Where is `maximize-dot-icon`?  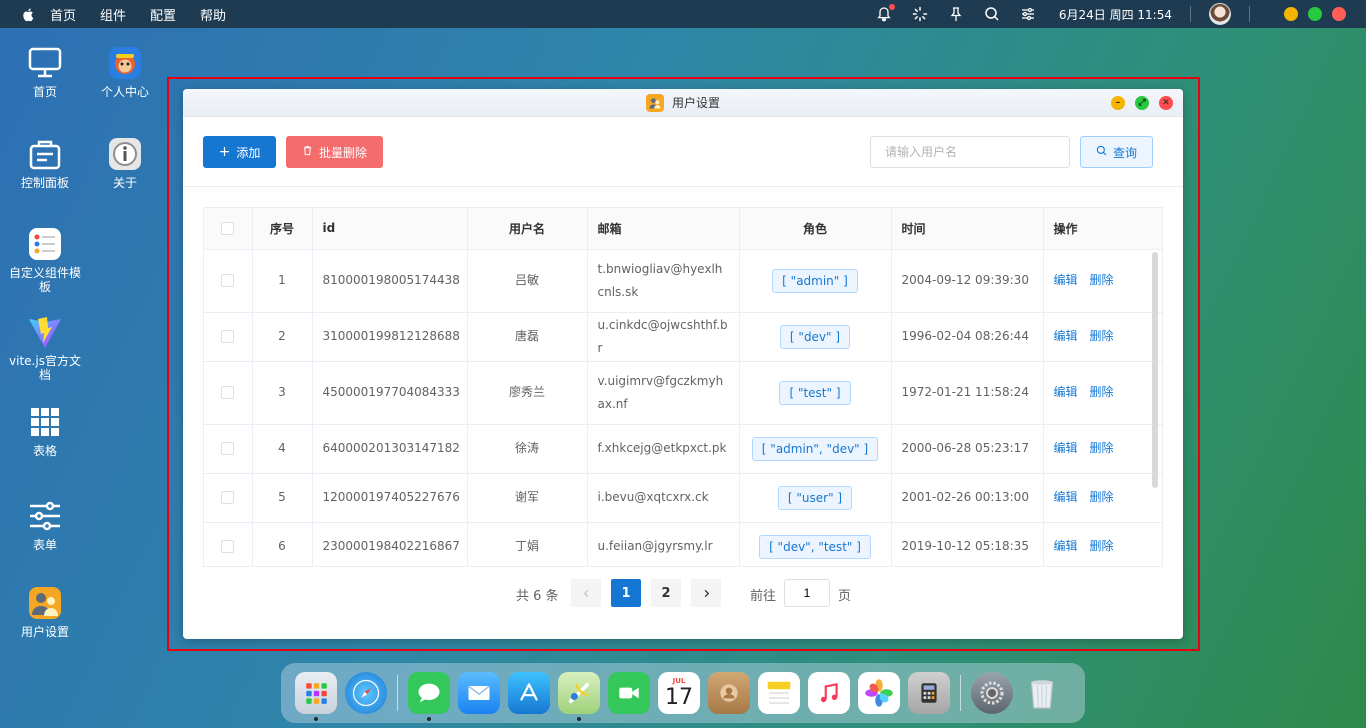 maximize-dot-icon is located at coordinates (1315, 14).